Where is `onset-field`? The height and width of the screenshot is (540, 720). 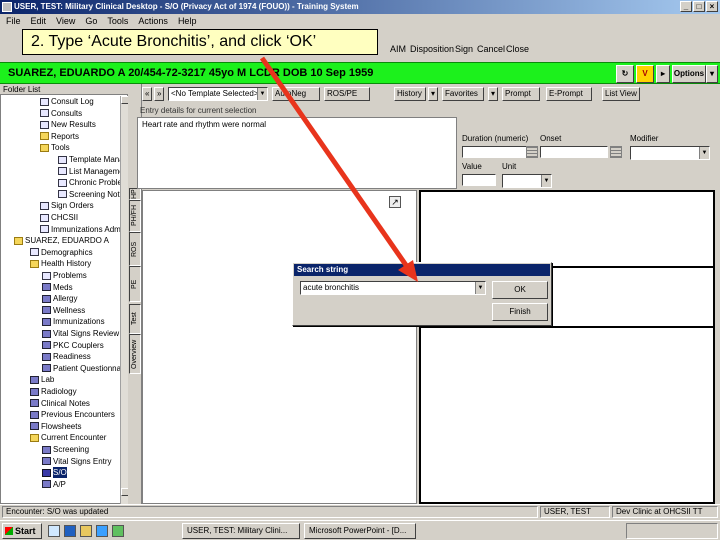 onset-field is located at coordinates (574, 152).